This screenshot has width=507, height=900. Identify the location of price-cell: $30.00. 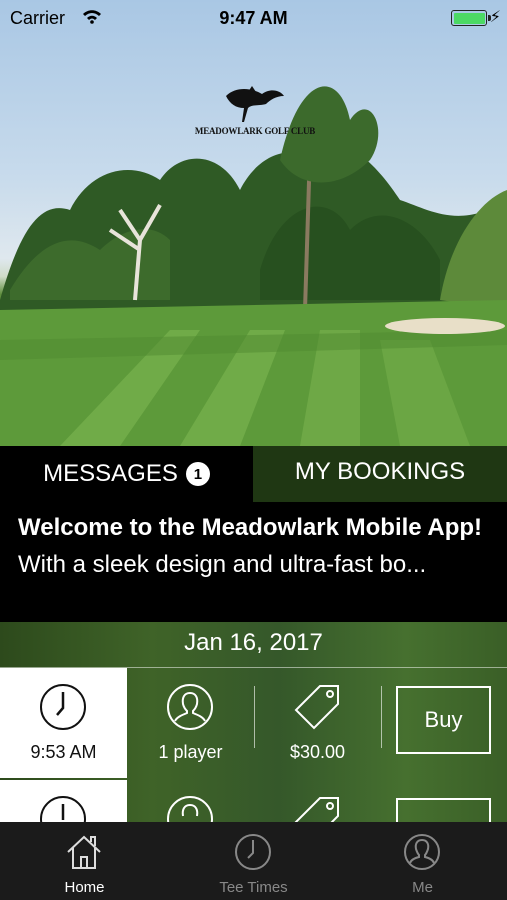
(317, 723).